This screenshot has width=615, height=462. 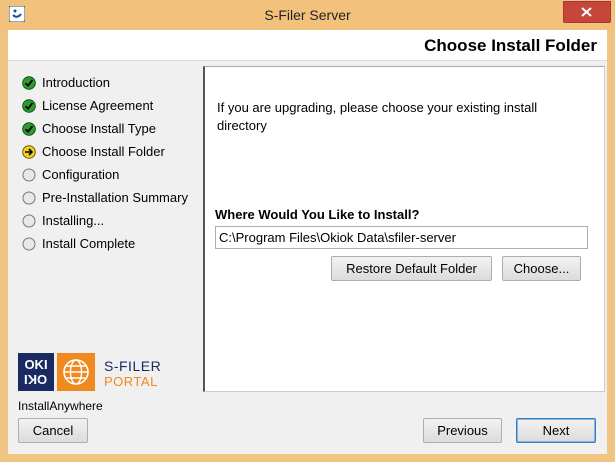 What do you see at coordinates (133, 366) in the screenshot?
I see `brand-line1: S-FILER` at bounding box center [133, 366].